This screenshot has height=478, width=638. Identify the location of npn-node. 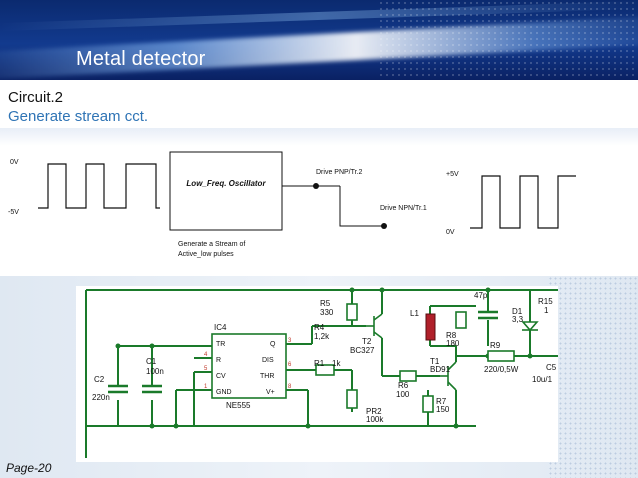
(384, 226).